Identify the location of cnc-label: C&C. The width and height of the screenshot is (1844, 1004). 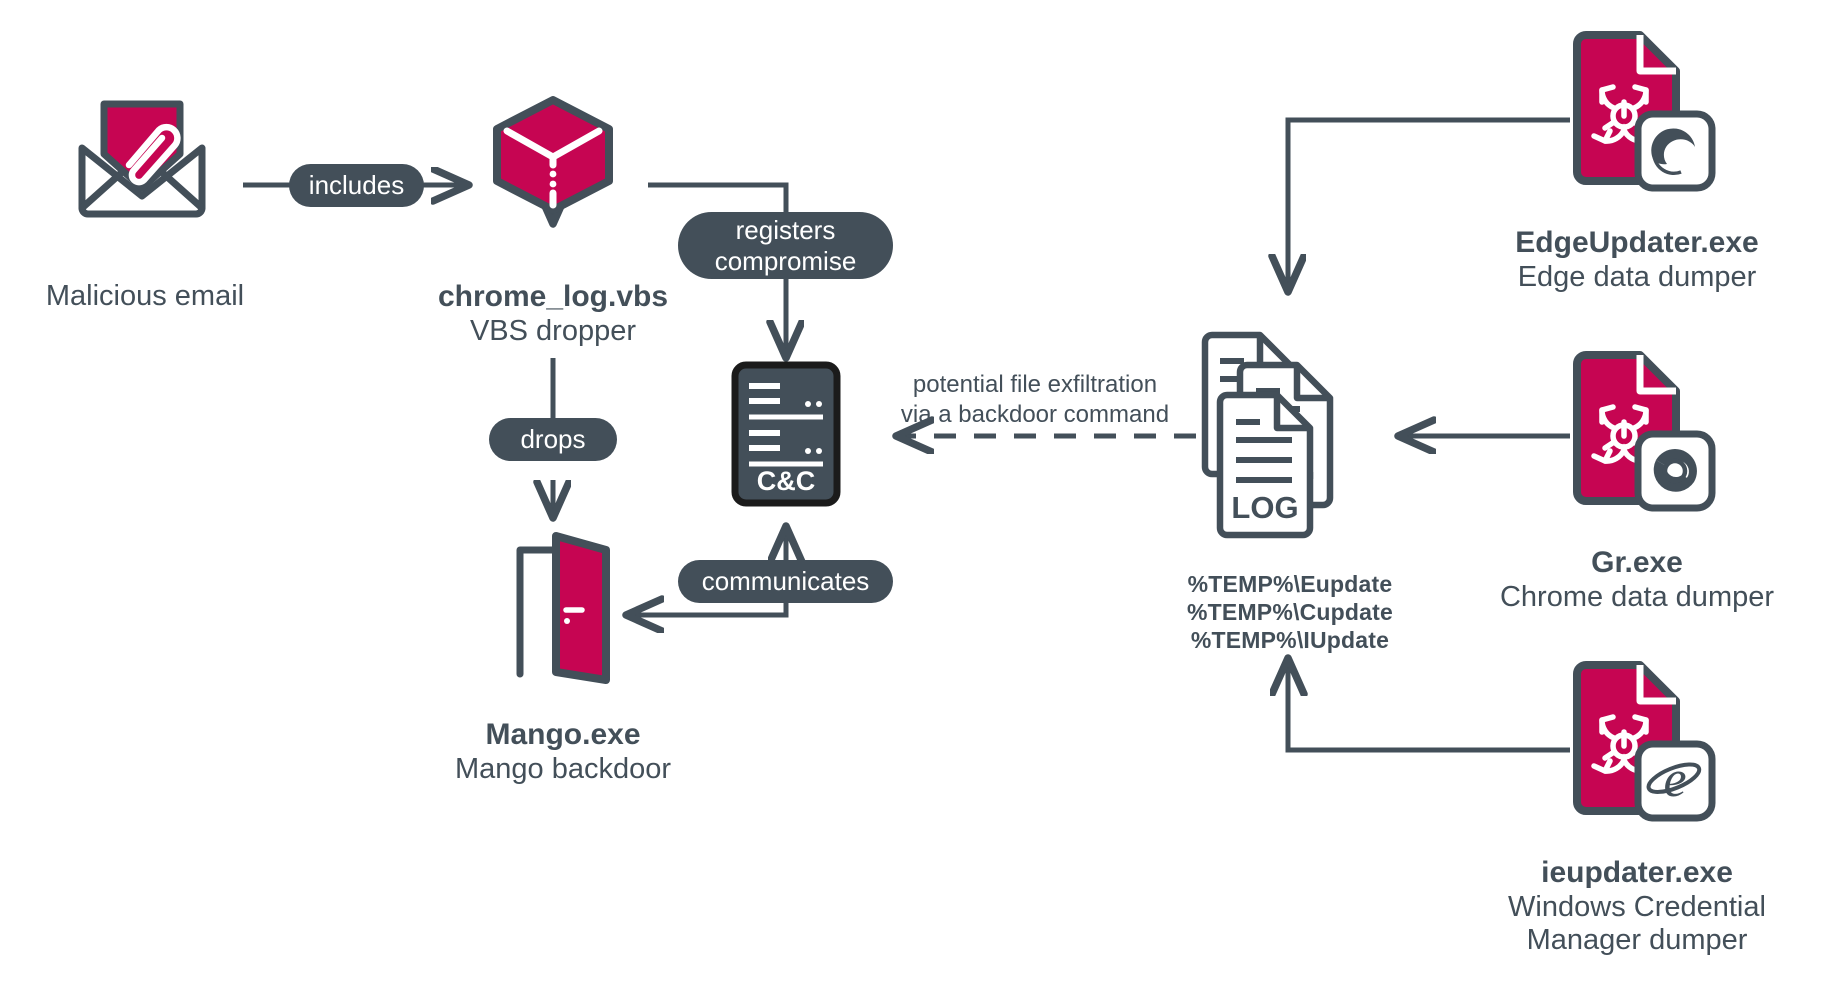
(786, 481).